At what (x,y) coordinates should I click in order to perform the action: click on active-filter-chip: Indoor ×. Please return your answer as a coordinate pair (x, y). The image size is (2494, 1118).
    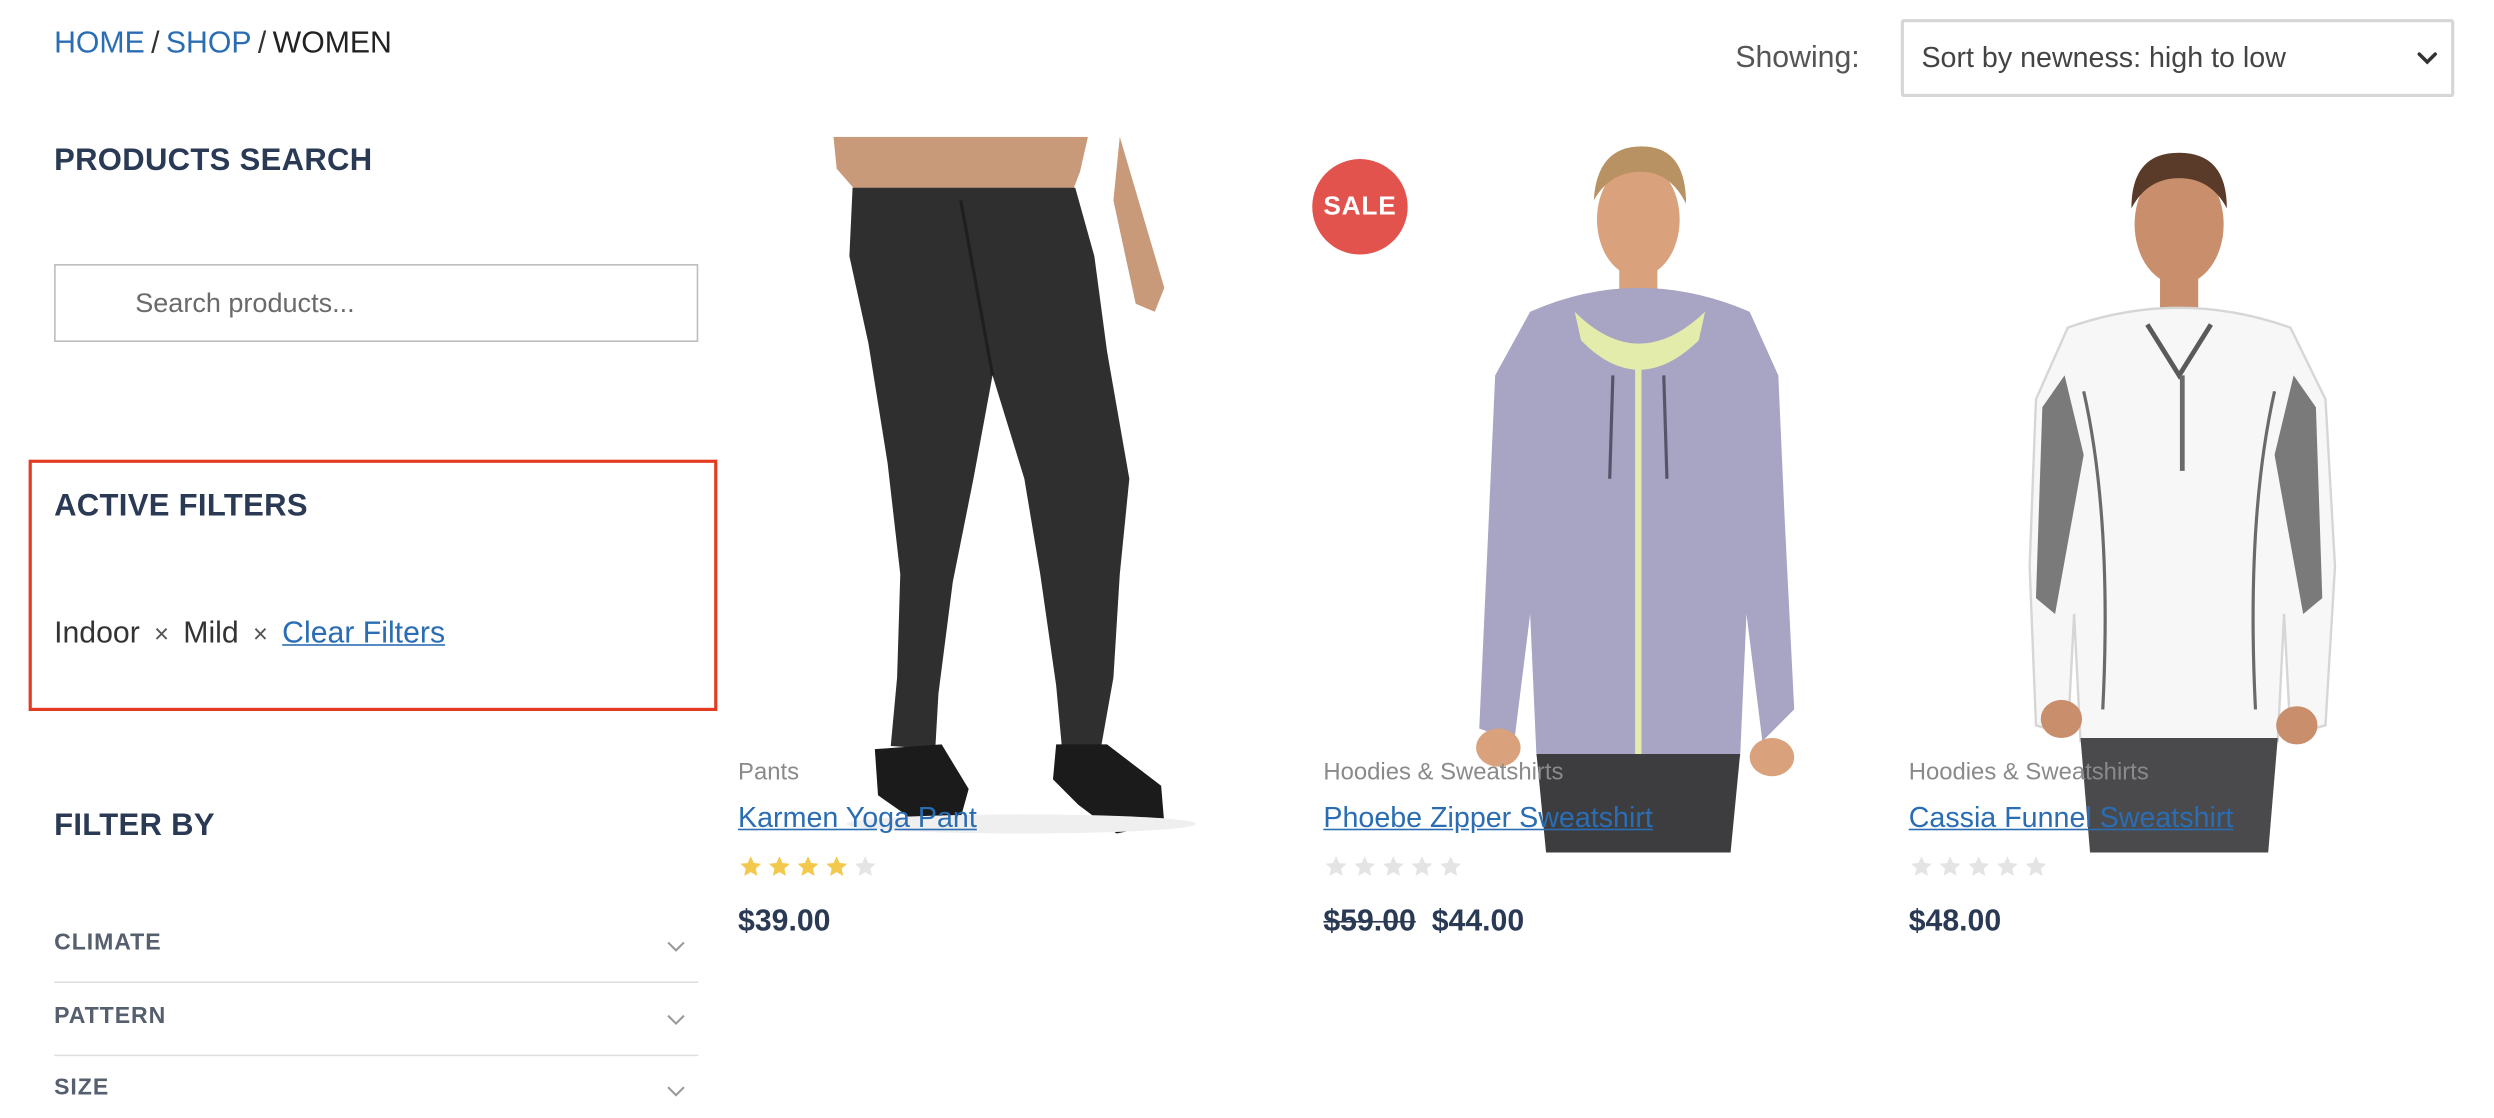
    Looking at the image, I should click on (118, 634).